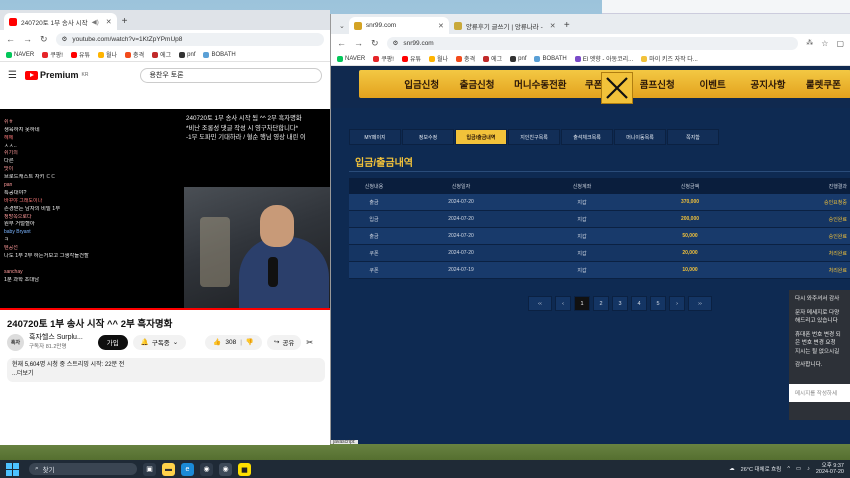 This screenshot has height=478, width=850. Describe the element at coordinates (798, 469) in the screenshot. I see `network-icon: ▭` at that location.